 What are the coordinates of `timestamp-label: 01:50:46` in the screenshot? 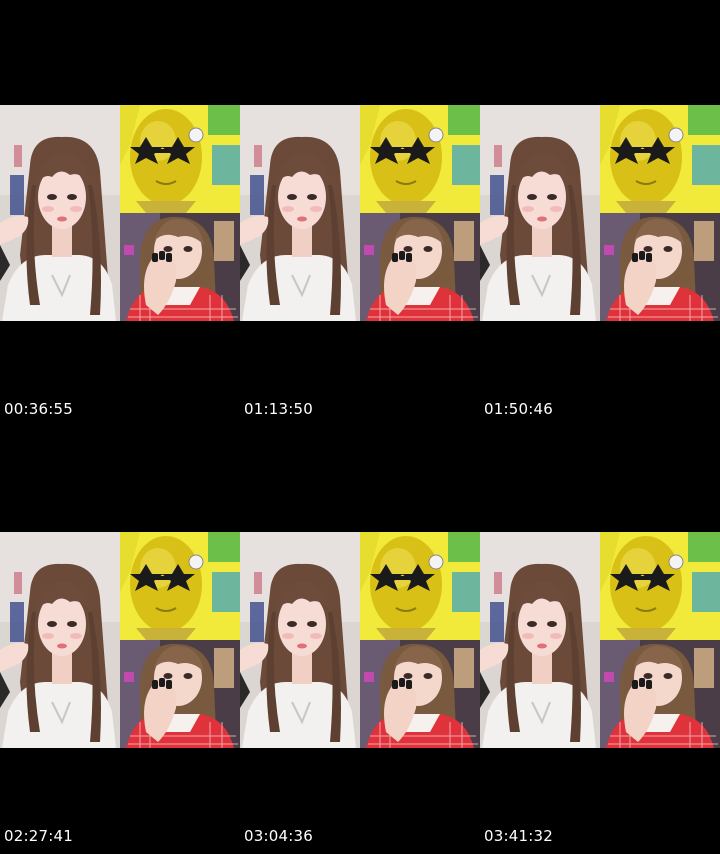 It's located at (518, 409).